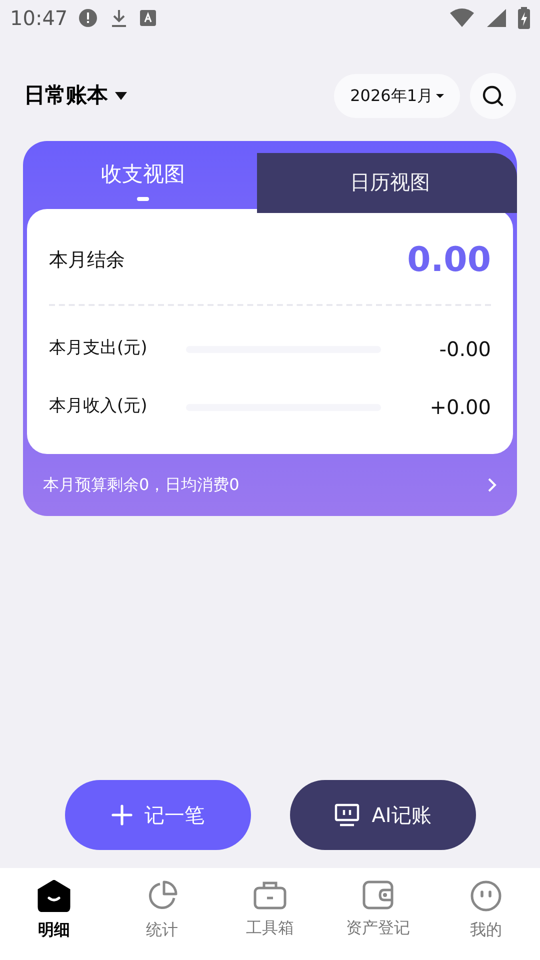 The height and width of the screenshot is (960, 540). Describe the element at coordinates (378, 914) in the screenshot. I see `nav-tab: 资产登记` at that location.